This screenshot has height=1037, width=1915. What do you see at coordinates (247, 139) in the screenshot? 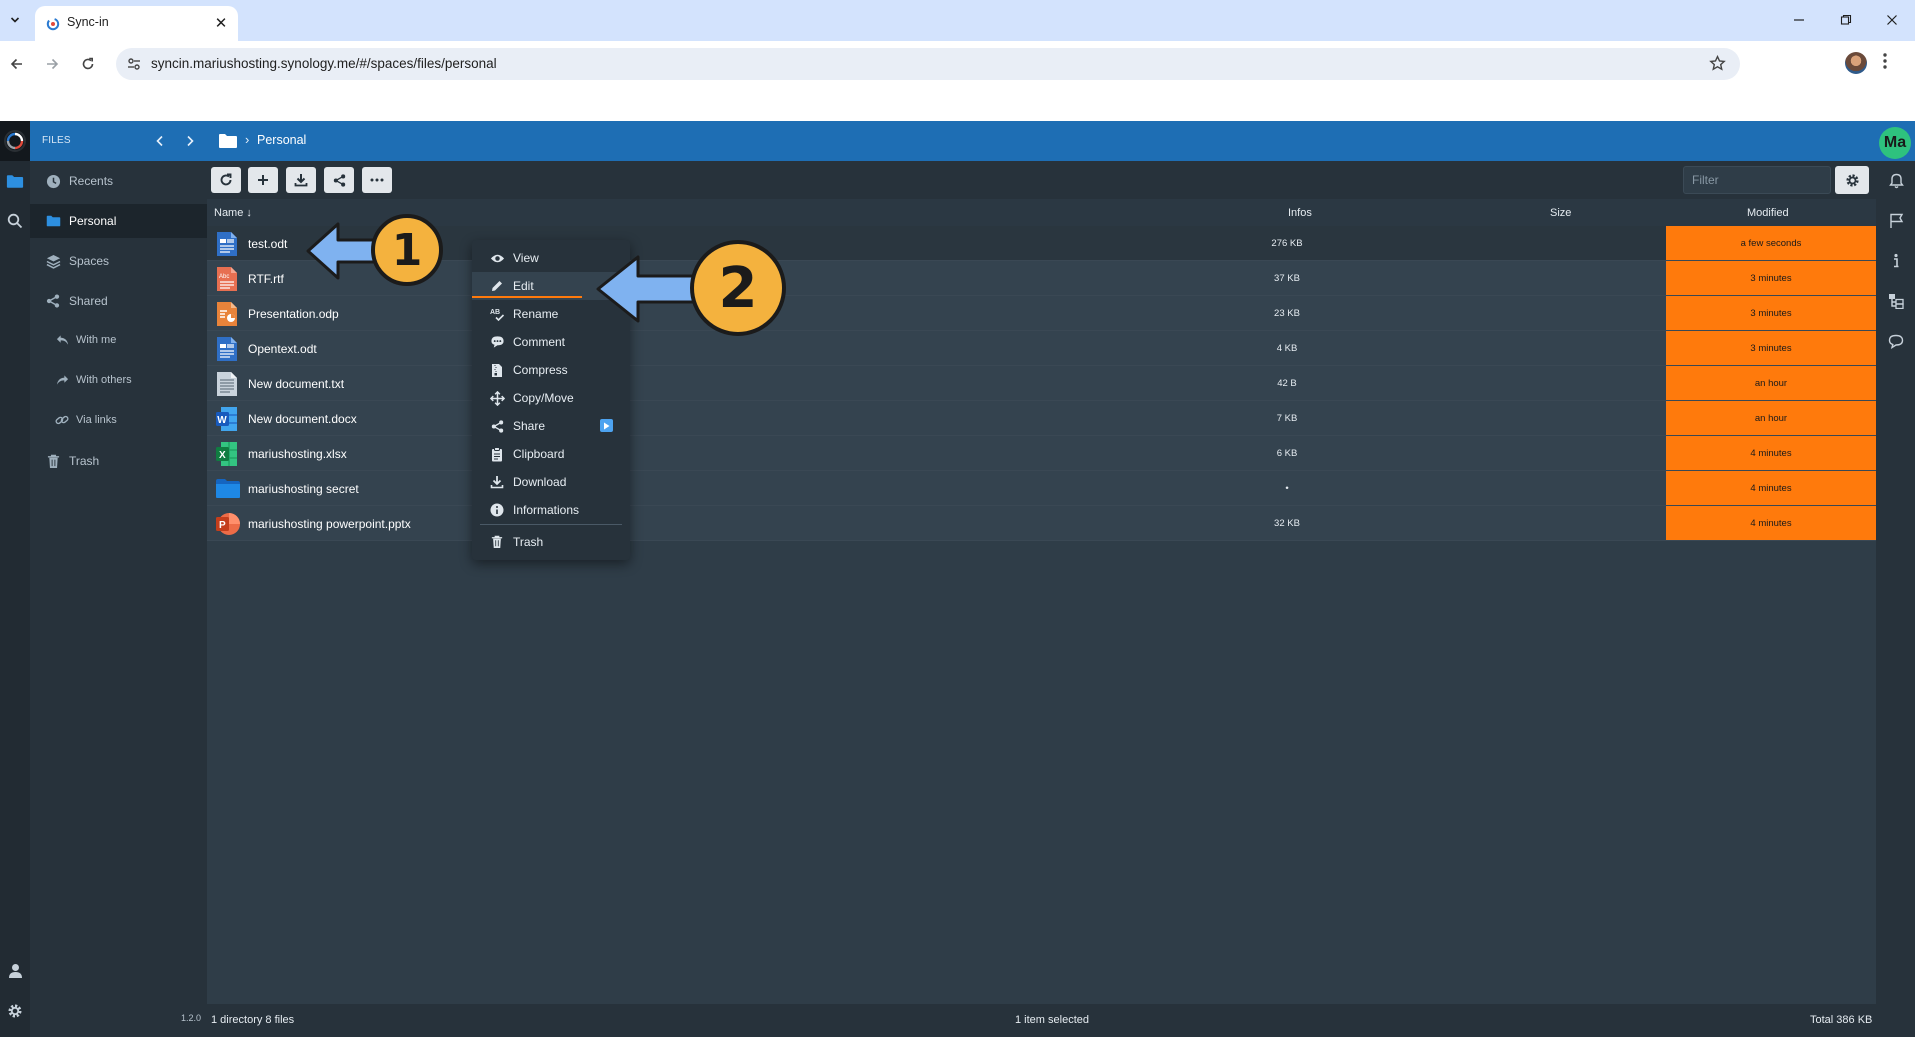
I see `breadcrumb-chevron-icon: ›` at bounding box center [247, 139].